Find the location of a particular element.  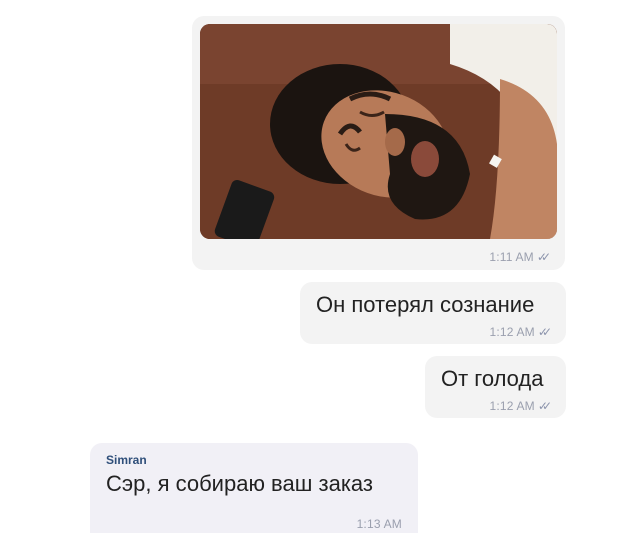

message-bubble-text: Он потерял сознание 1:12 AM ✓✓ is located at coordinates (433, 313).